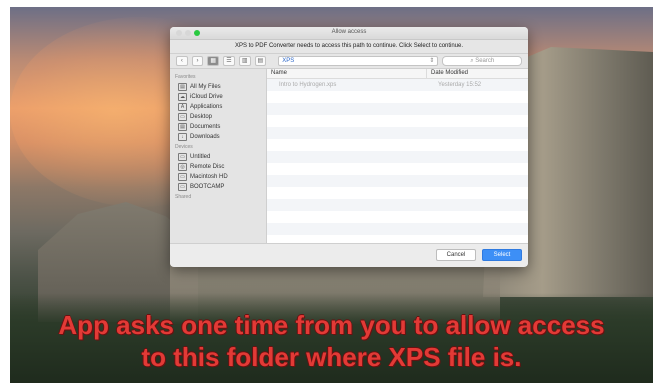 This screenshot has height=383, width=653. I want to click on search-placeholder: Search, so click(485, 61).